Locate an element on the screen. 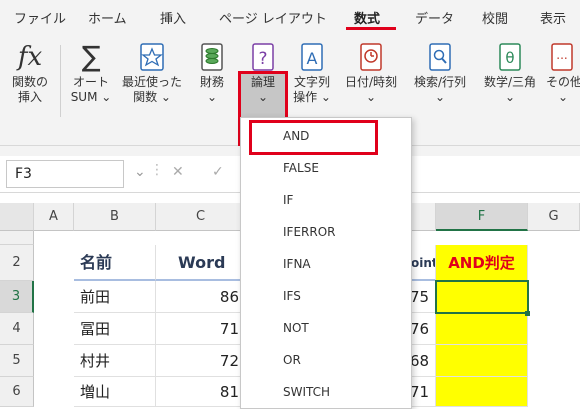 The height and width of the screenshot is (409, 580). cell-name-row4: 冨田 is located at coordinates (115, 329).